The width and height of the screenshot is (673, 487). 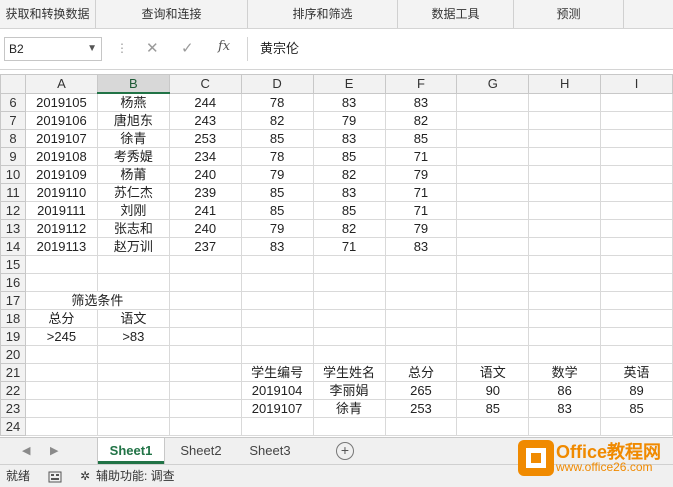 I want to click on close-icon: ✕, so click(x=152, y=48).